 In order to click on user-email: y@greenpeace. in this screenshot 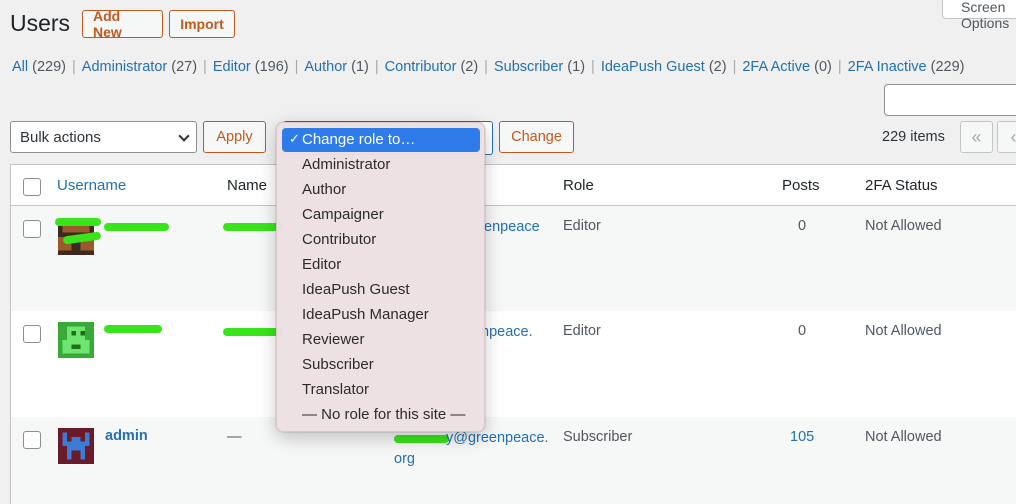, I will do `click(497, 438)`.